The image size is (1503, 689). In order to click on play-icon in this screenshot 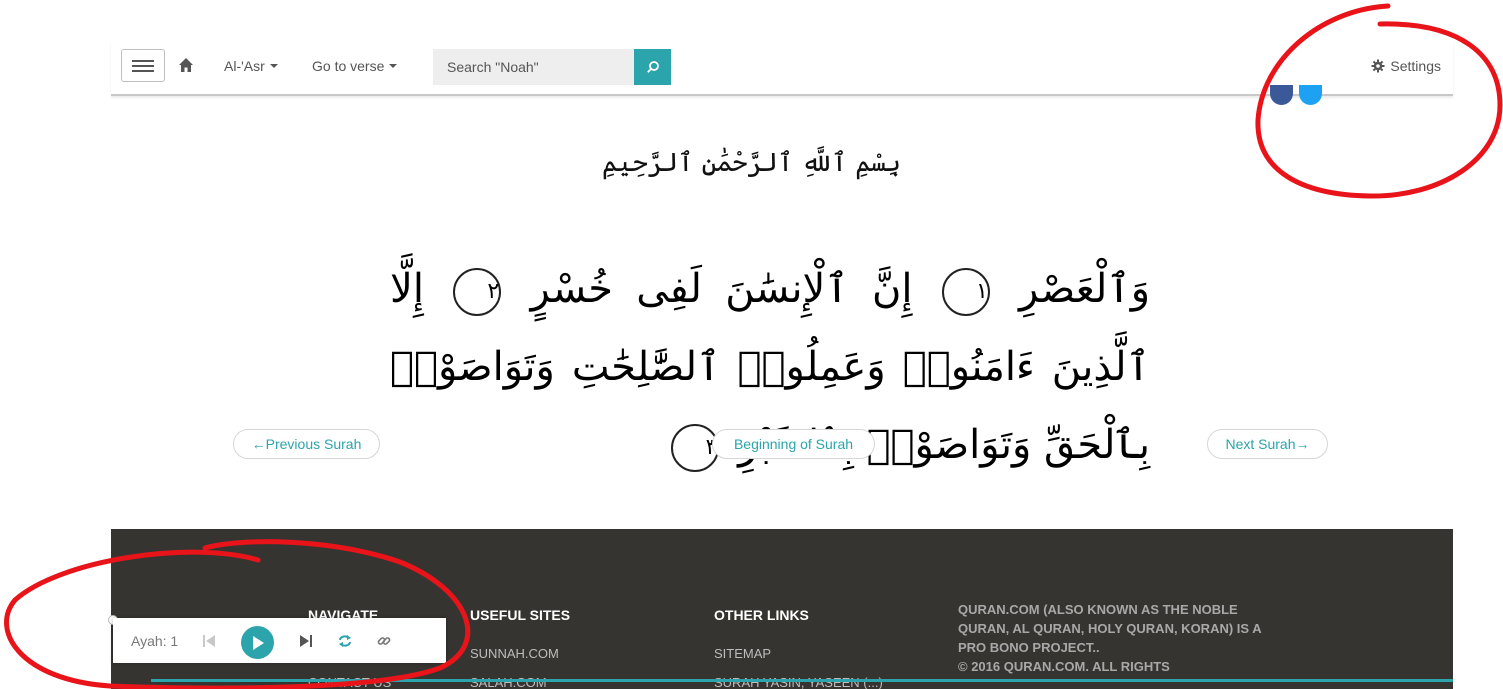, I will do `click(258, 642)`.